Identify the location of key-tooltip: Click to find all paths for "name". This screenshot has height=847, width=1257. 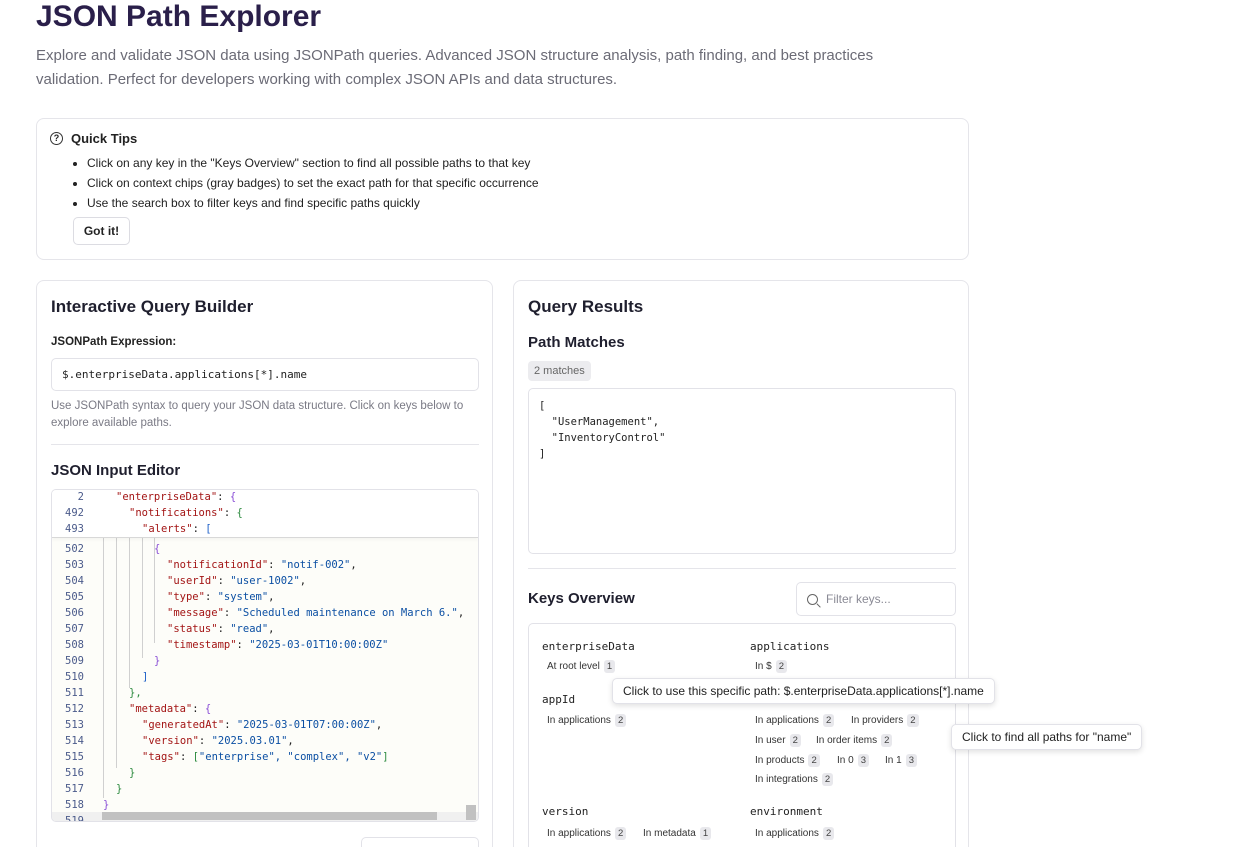
(1047, 737).